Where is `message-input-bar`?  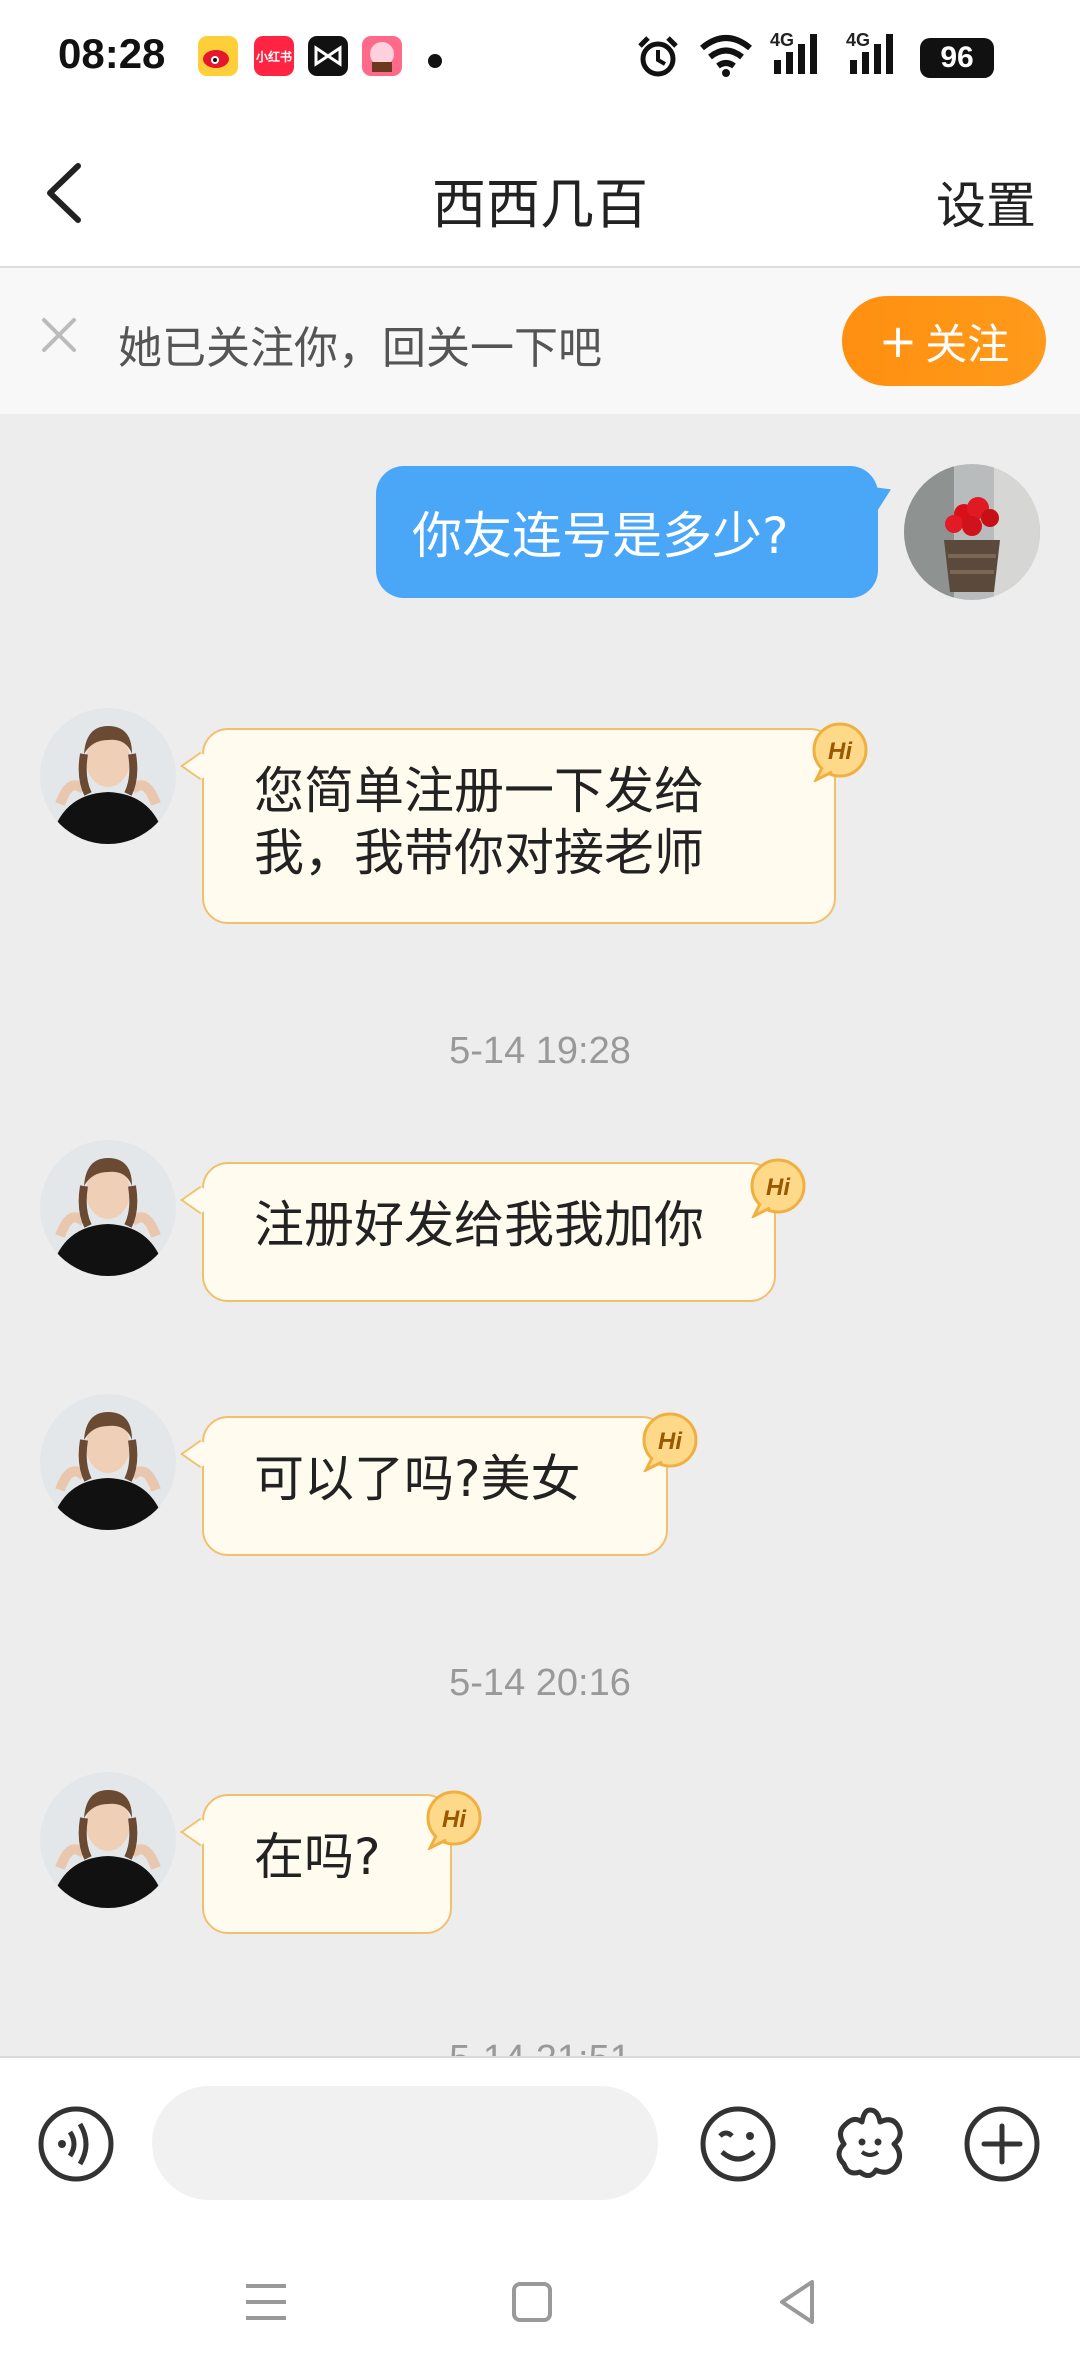 message-input-bar is located at coordinates (540, 2142).